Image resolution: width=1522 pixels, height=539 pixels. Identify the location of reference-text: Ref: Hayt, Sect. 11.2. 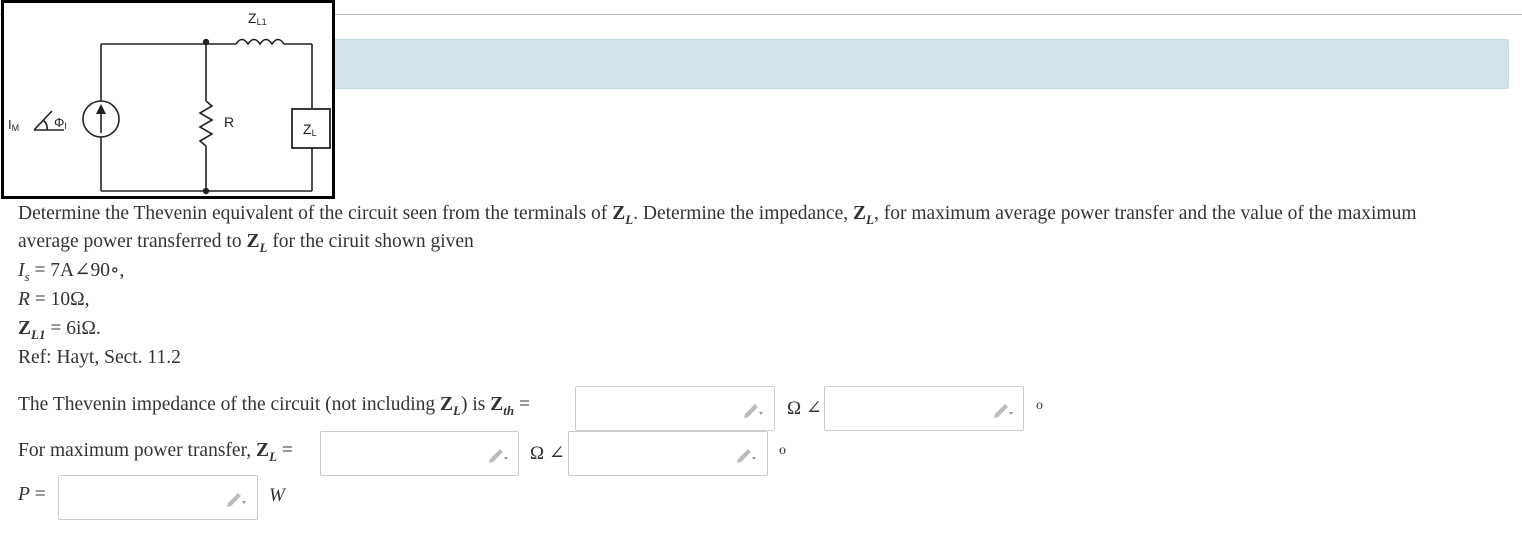
(99, 357).